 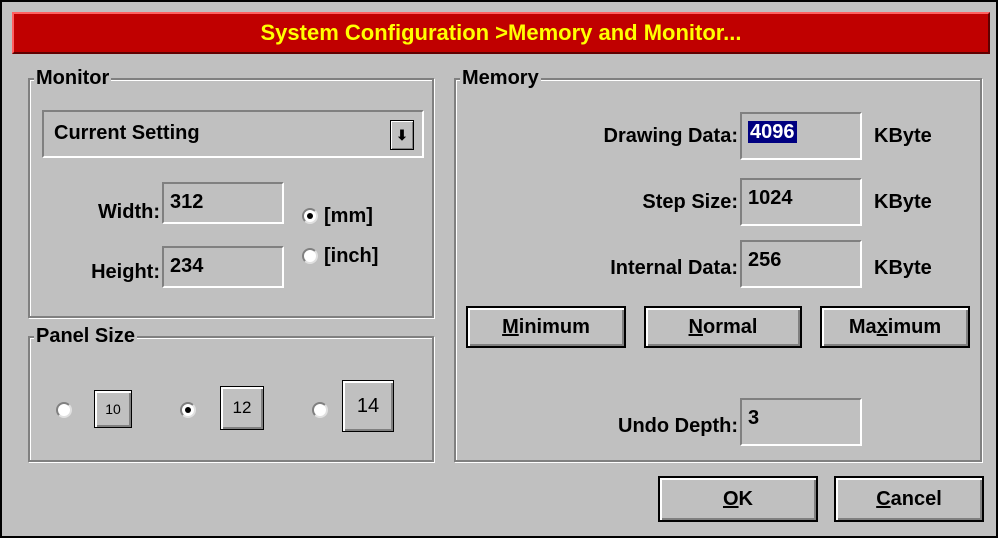 What do you see at coordinates (310, 256) in the screenshot?
I see `unit-inch-radio` at bounding box center [310, 256].